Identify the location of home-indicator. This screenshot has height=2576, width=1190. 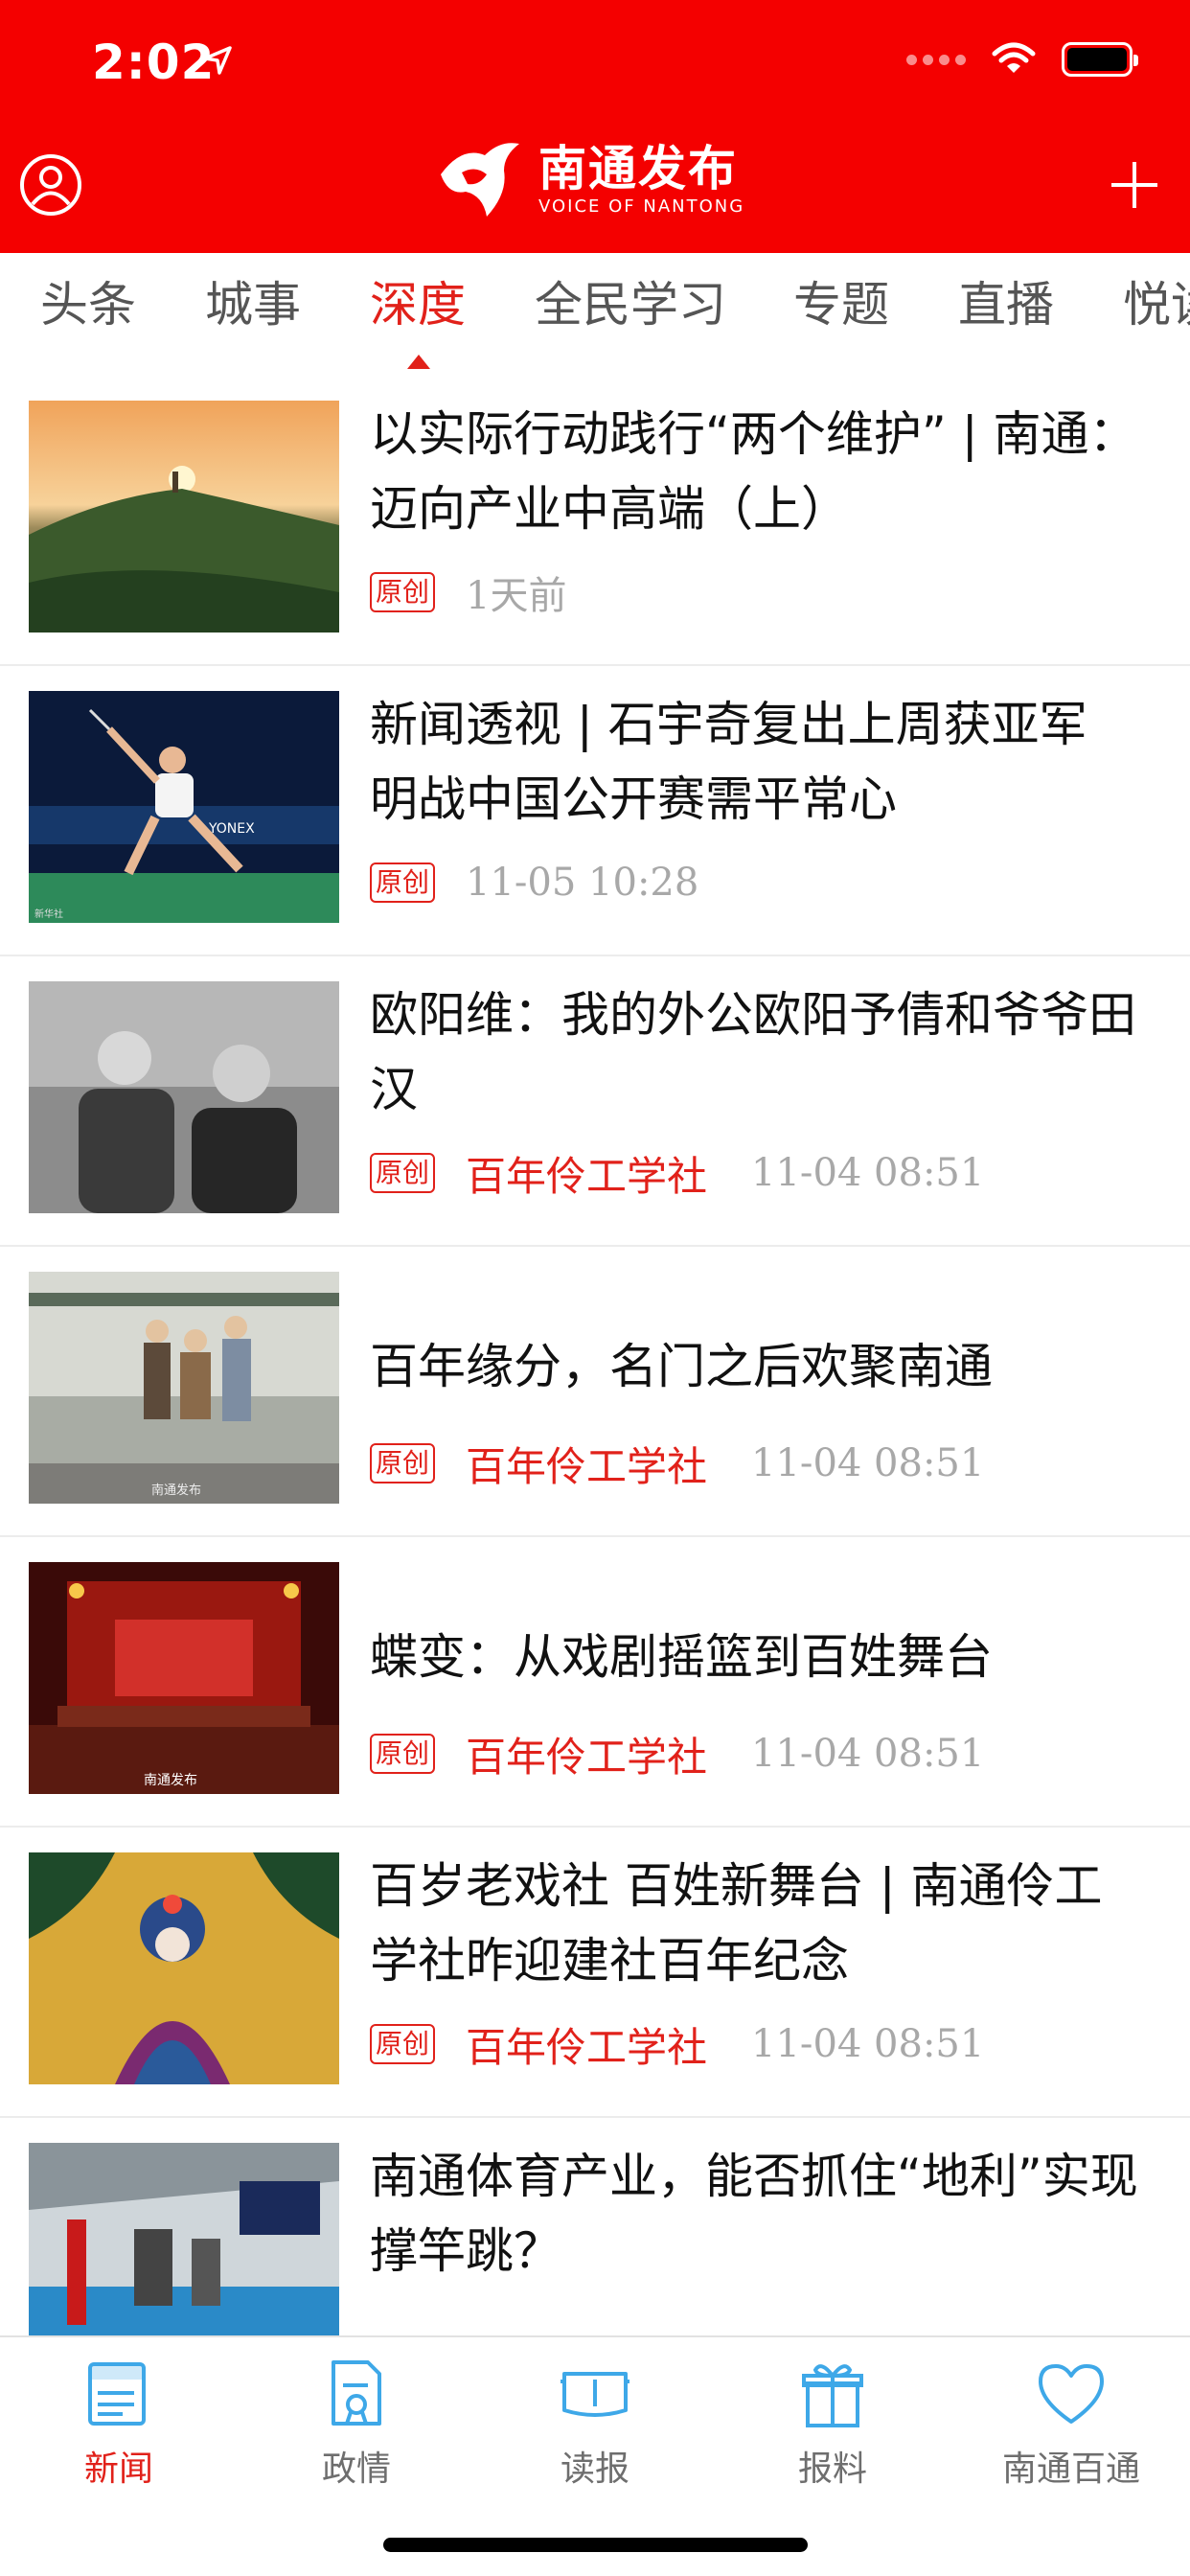
(595, 2545).